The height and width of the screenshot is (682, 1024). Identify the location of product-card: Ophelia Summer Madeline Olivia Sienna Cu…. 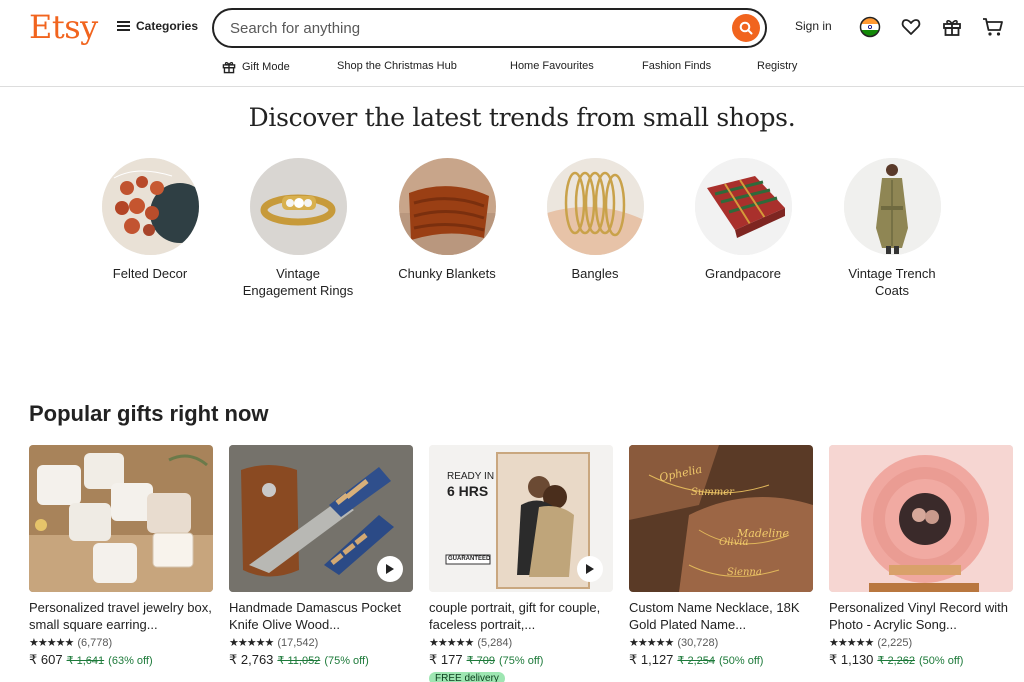
(721, 556).